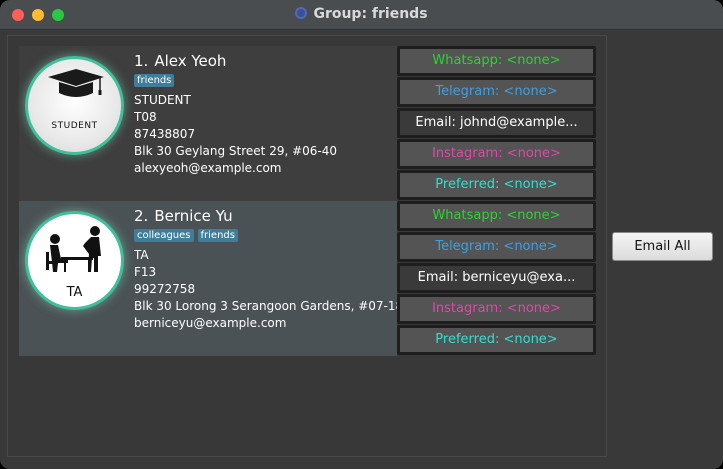 Image resolution: width=723 pixels, height=469 pixels. What do you see at coordinates (165, 134) in the screenshot?
I see `person-phone: 87438807` at bounding box center [165, 134].